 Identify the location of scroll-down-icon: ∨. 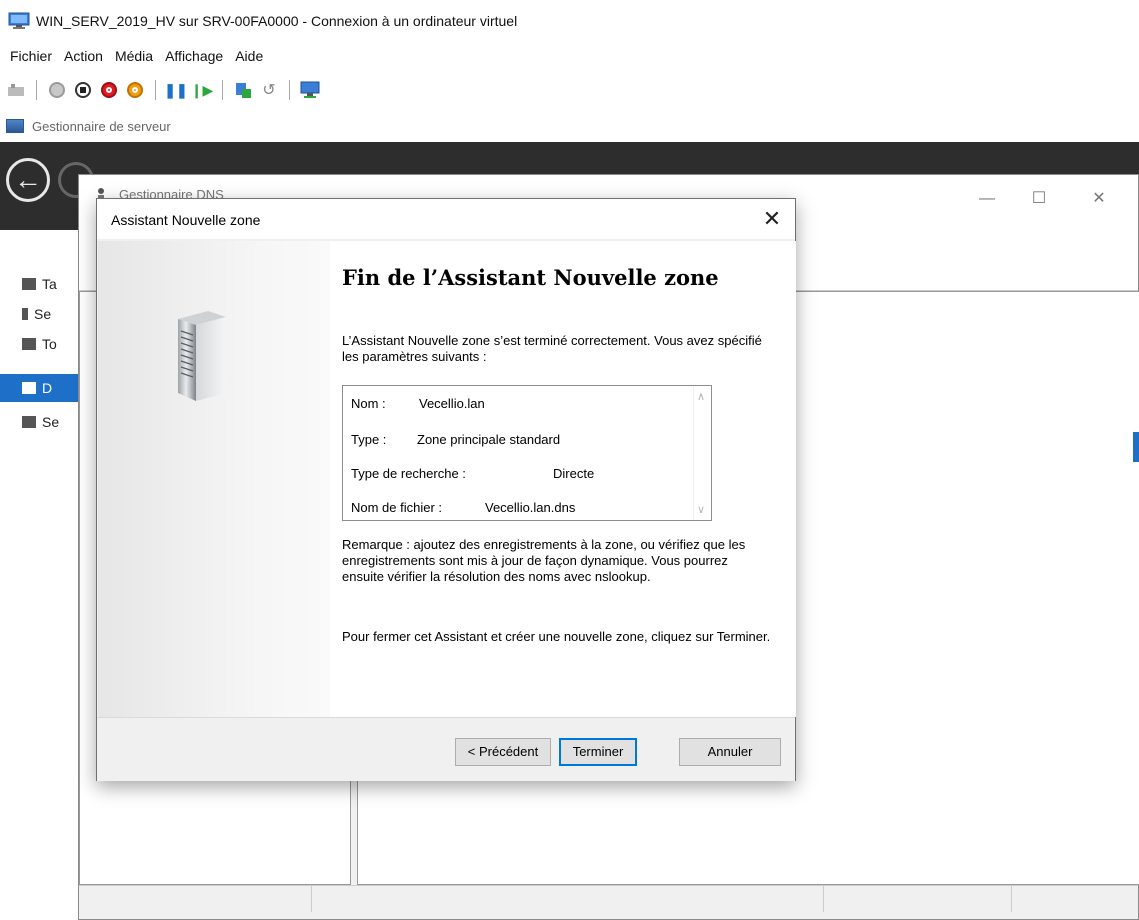
(701, 509).